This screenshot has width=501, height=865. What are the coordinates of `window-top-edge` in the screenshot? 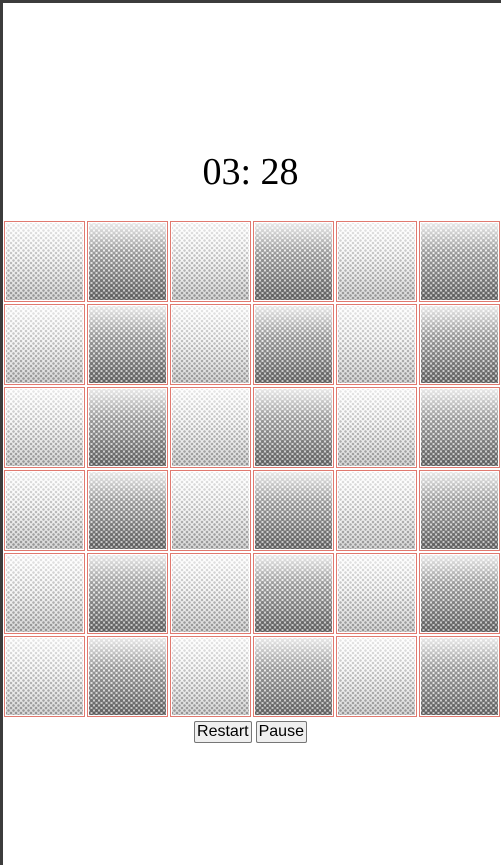 It's located at (250, 1).